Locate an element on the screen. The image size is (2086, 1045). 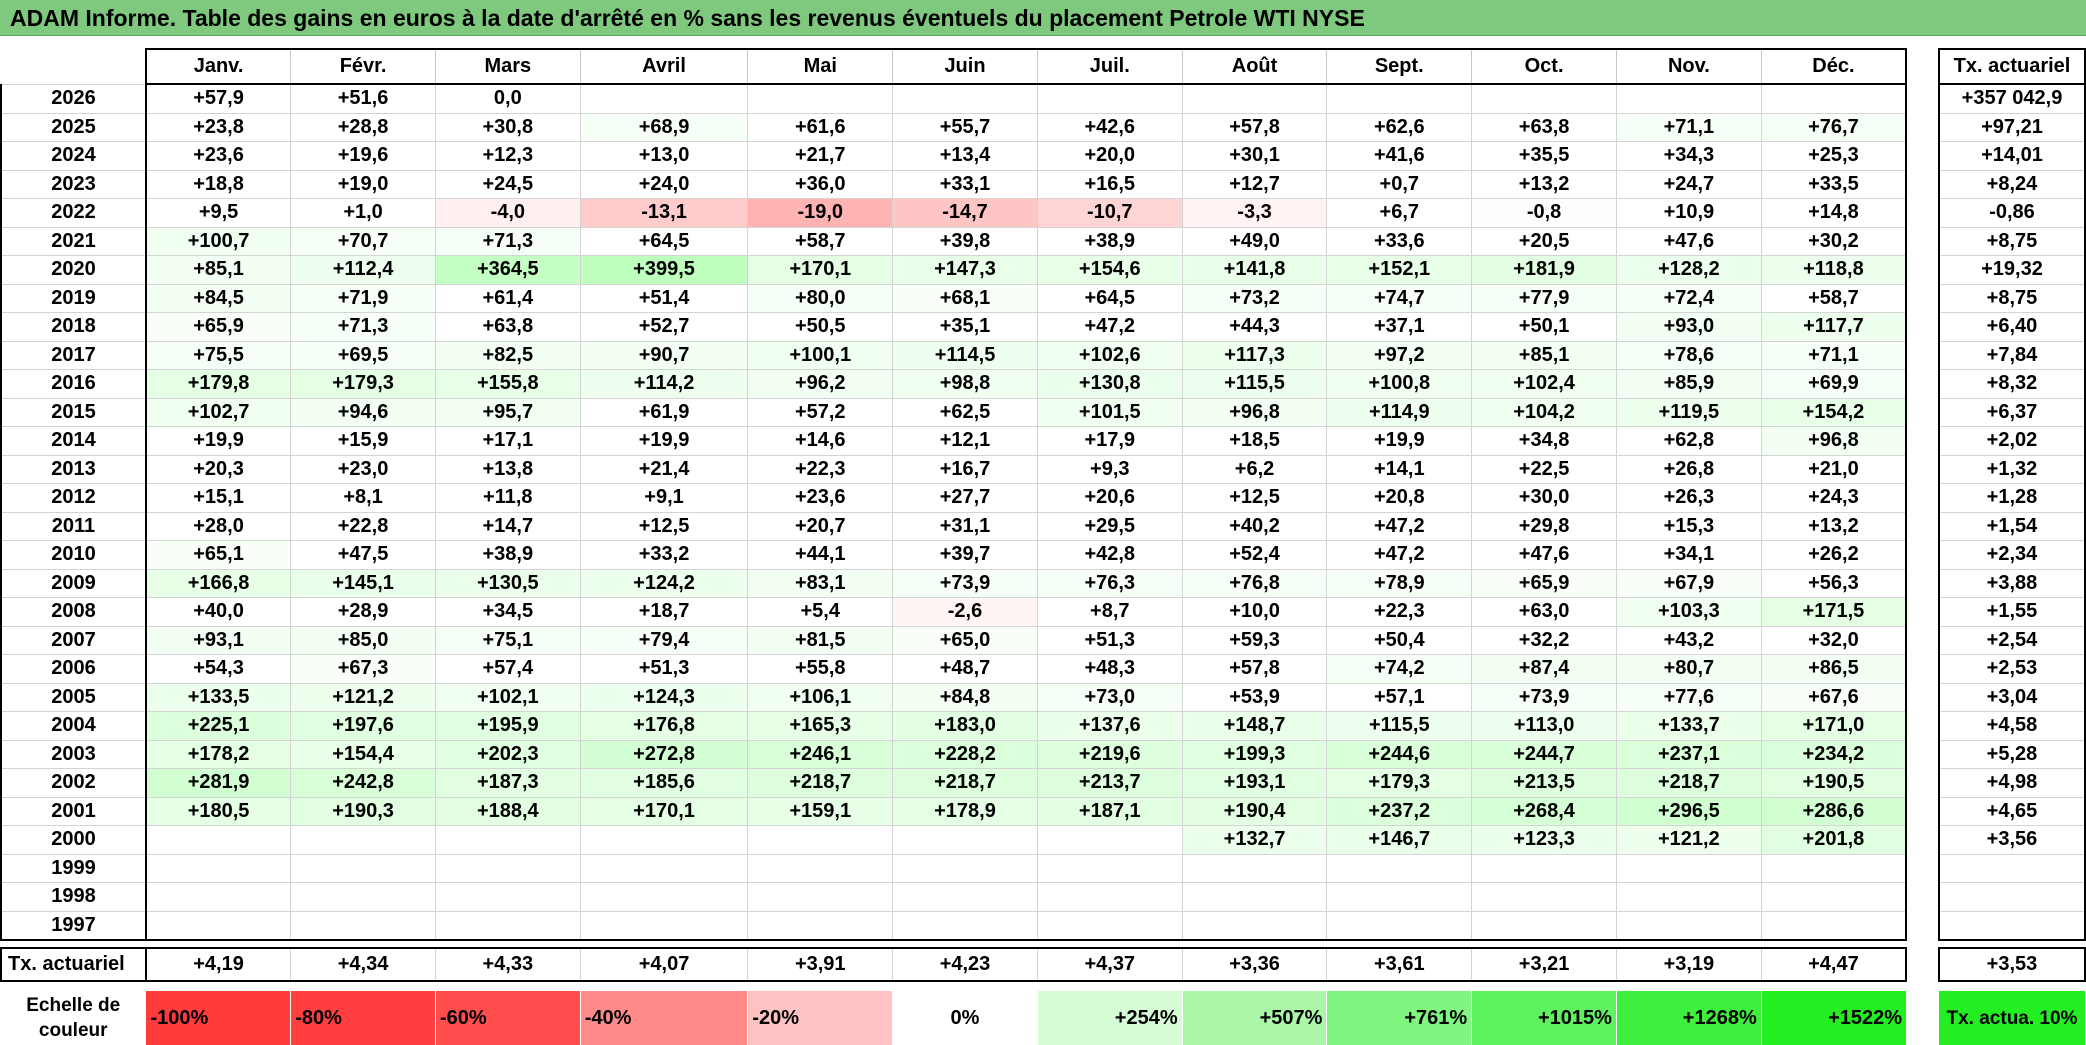
year-cell: 2004 is located at coordinates (73, 726).